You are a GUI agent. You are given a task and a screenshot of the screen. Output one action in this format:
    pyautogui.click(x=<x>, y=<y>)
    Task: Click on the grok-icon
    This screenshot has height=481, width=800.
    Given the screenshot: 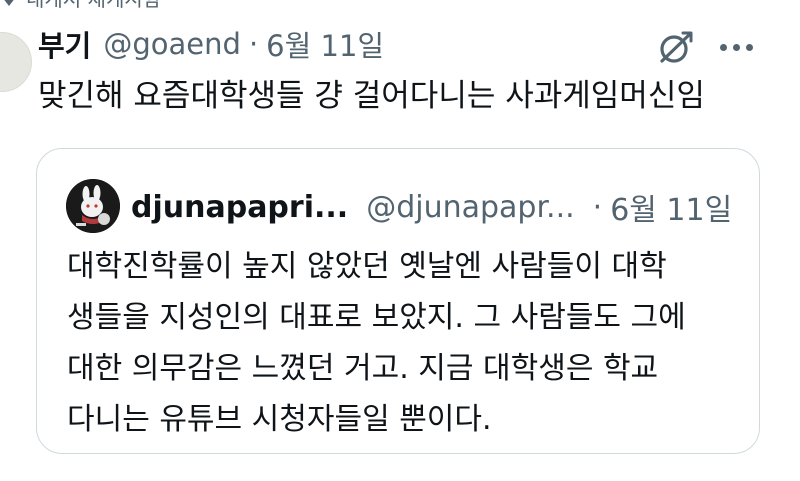 What is the action you would take?
    pyautogui.click(x=676, y=48)
    